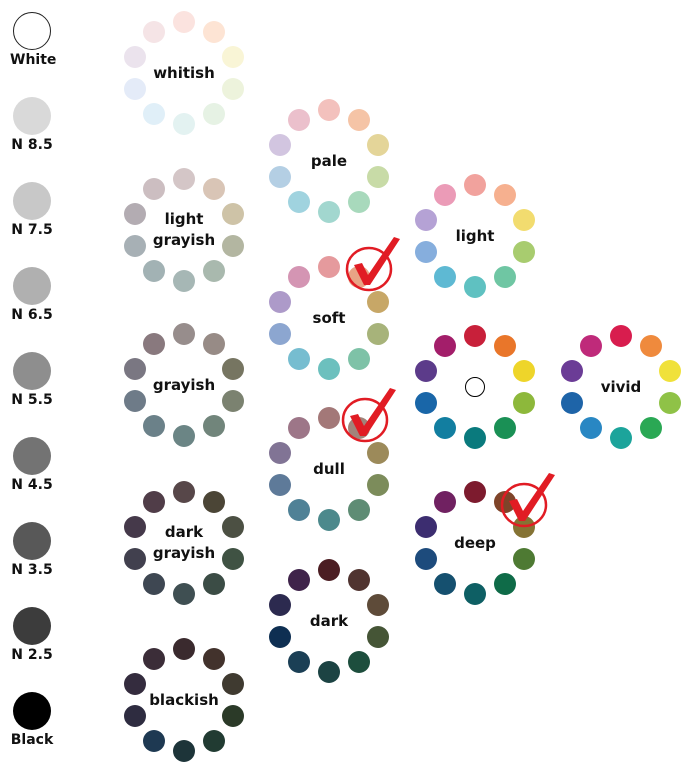  Describe the element at coordinates (33, 60) in the screenshot. I see `neutral-label: White` at that location.